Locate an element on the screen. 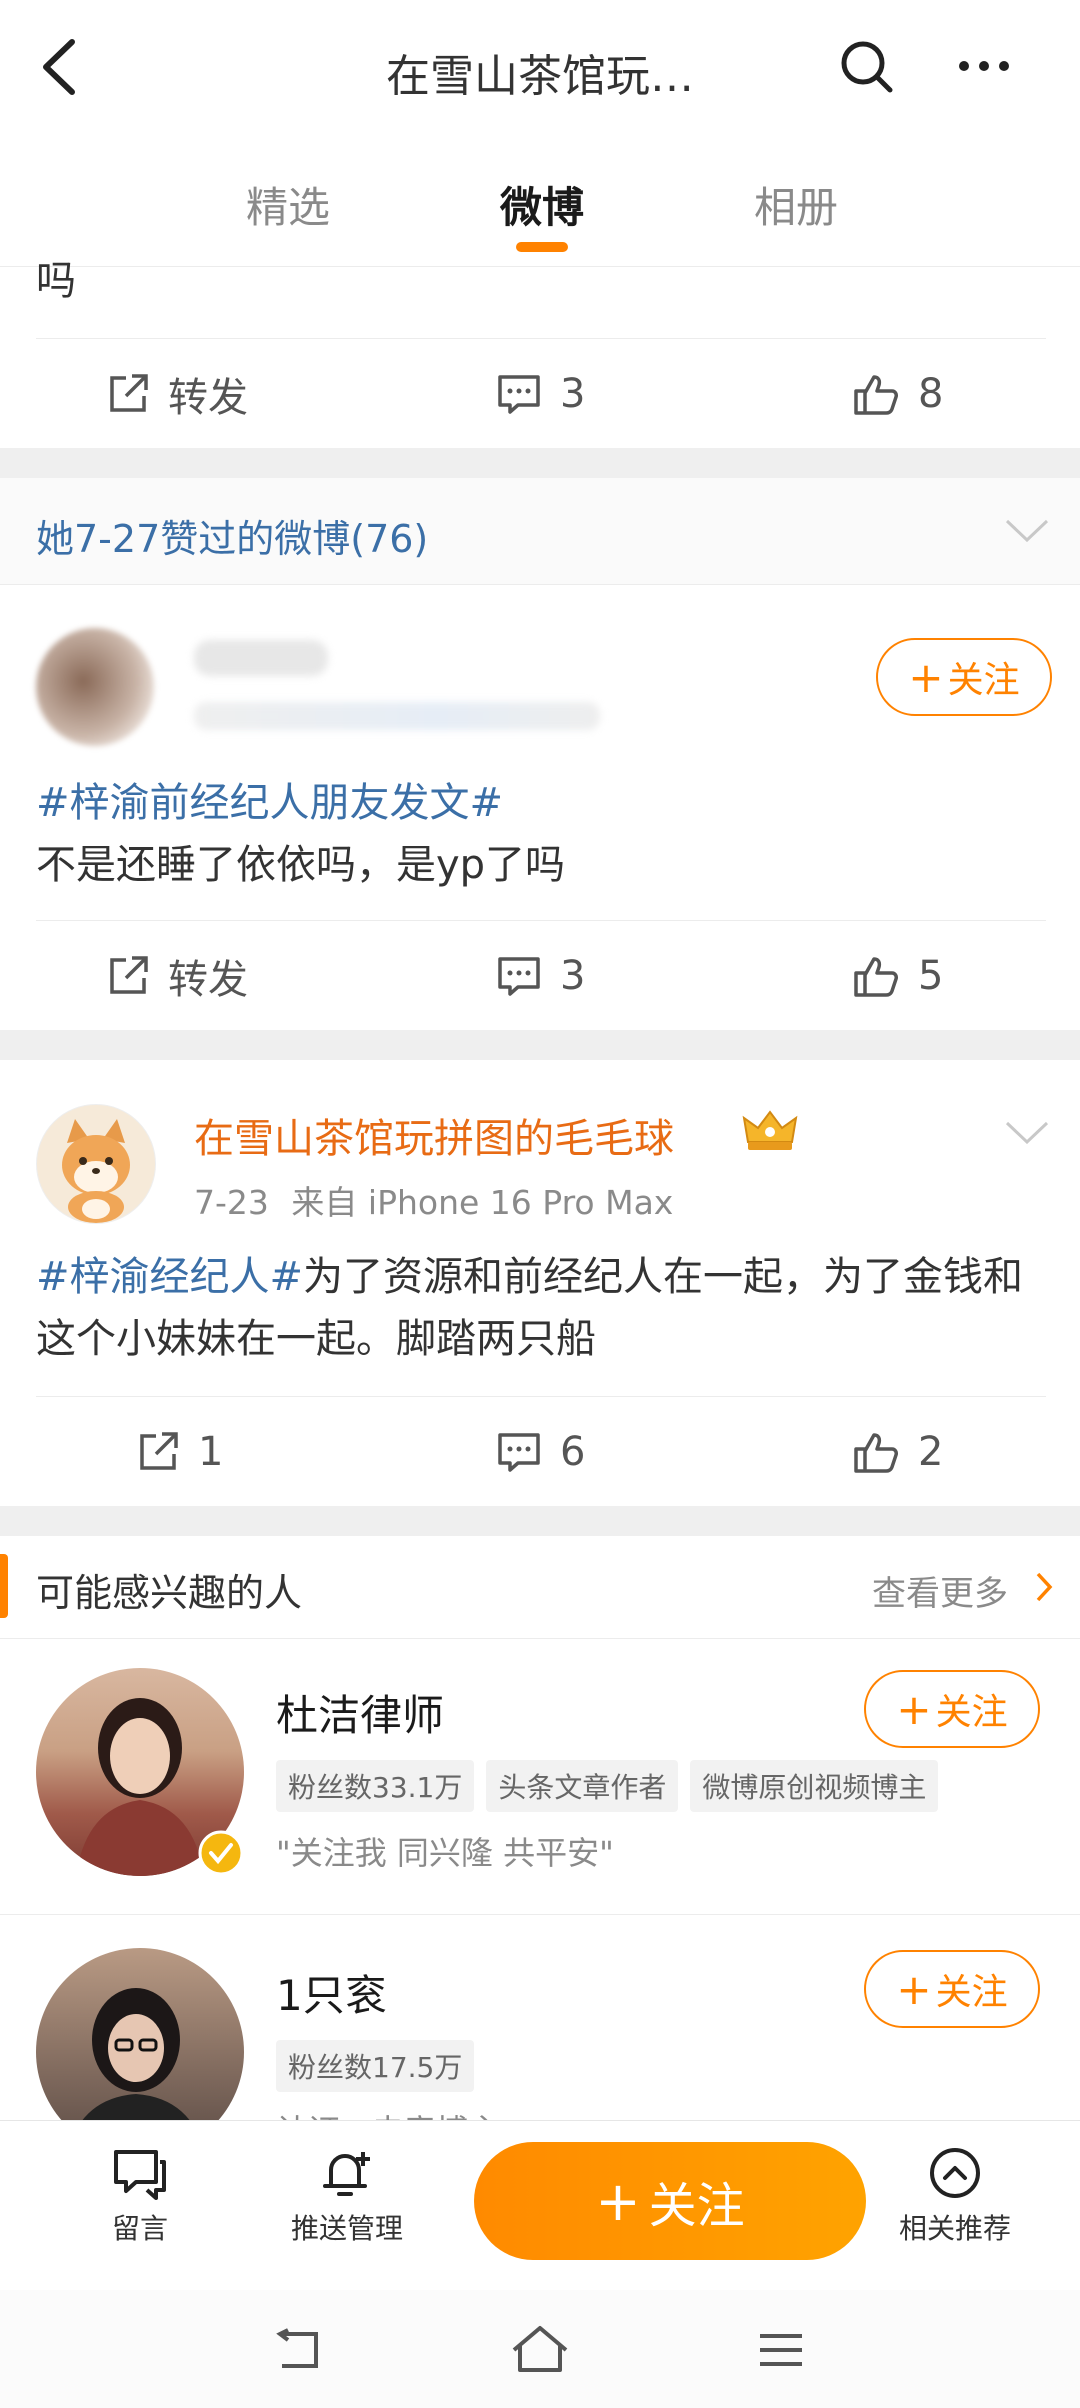  post-text: 吗 is located at coordinates (56, 281).